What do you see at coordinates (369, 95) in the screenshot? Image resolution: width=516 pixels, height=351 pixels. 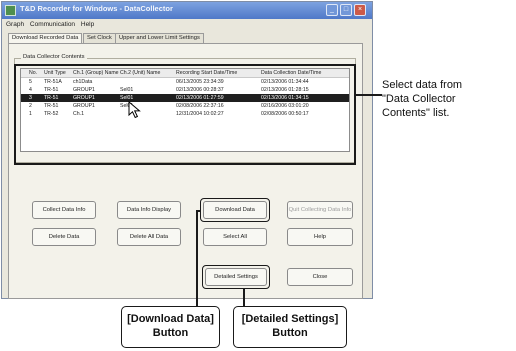 I see `callout-line-list` at bounding box center [369, 95].